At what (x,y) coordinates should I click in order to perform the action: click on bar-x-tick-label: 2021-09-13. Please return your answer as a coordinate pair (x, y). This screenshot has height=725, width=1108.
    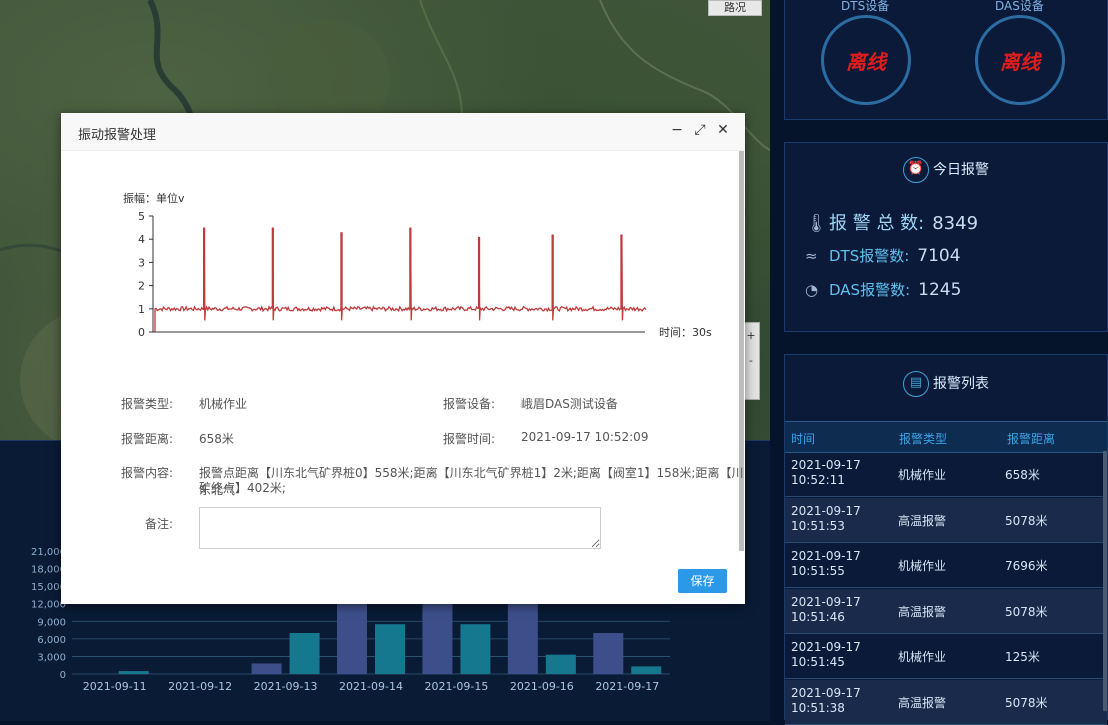
    Looking at the image, I should click on (286, 686).